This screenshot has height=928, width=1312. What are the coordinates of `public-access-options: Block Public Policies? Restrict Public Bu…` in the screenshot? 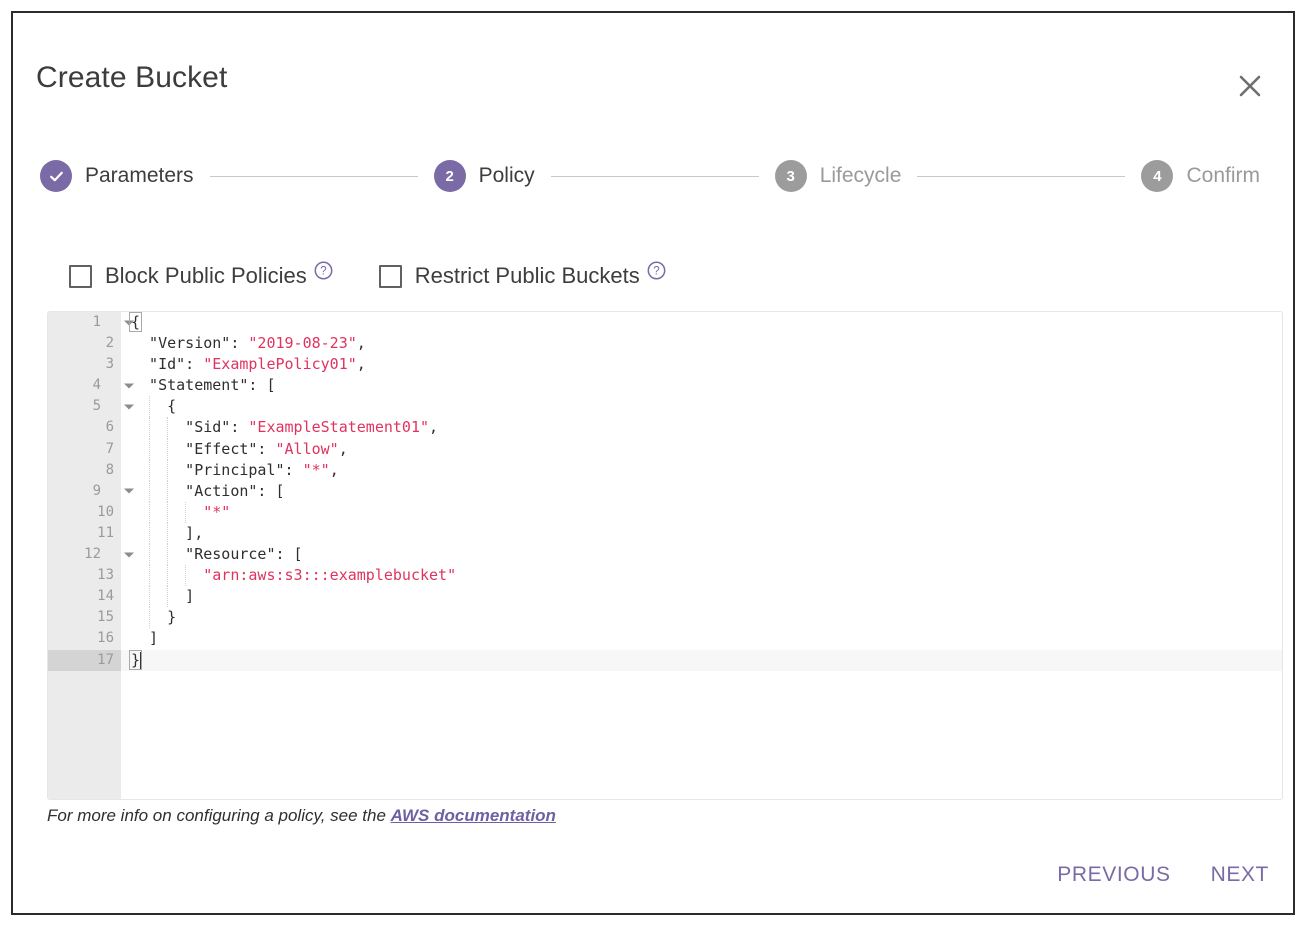 It's located at (367, 276).